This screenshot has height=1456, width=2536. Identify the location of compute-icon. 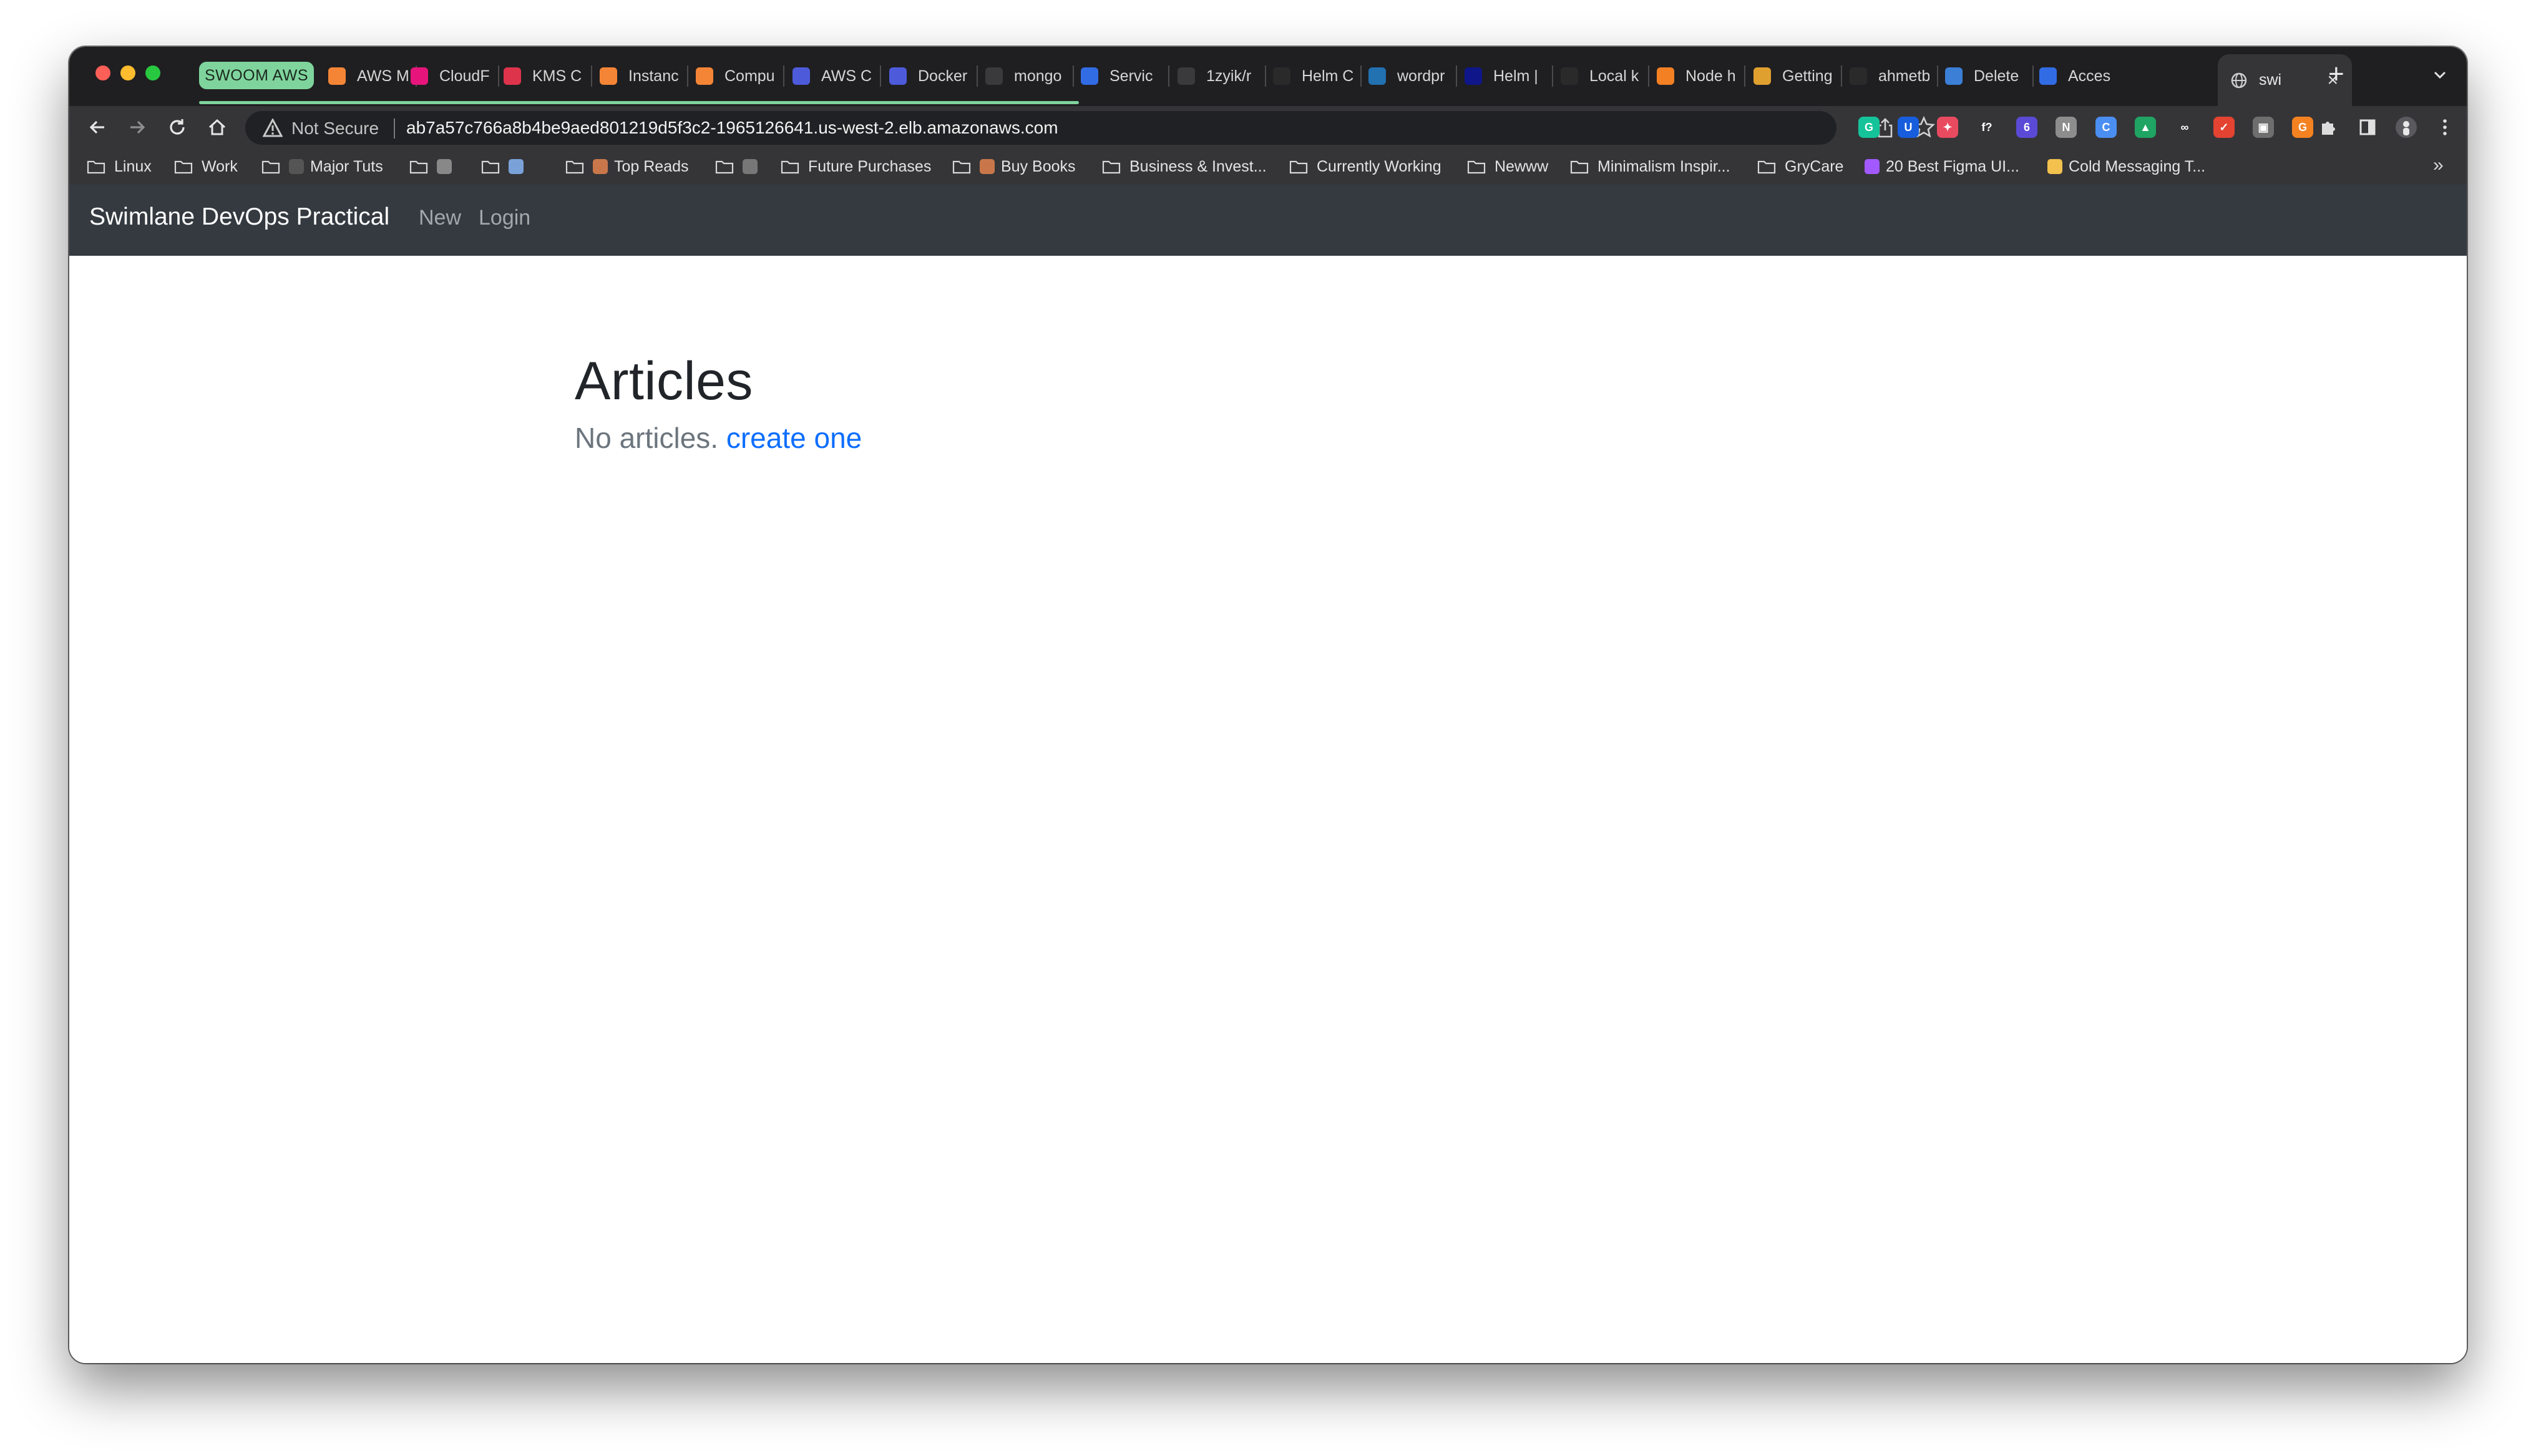
(704, 76).